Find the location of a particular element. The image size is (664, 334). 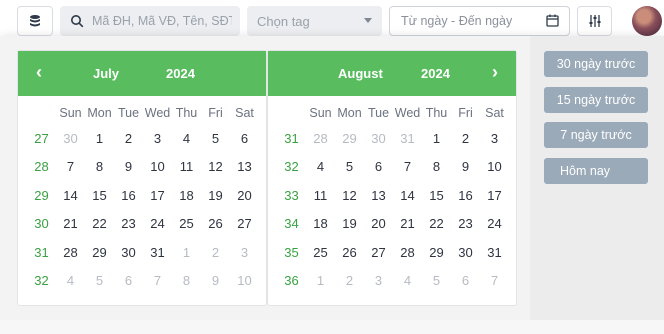

tag-select: Chọn tag is located at coordinates (314, 21).